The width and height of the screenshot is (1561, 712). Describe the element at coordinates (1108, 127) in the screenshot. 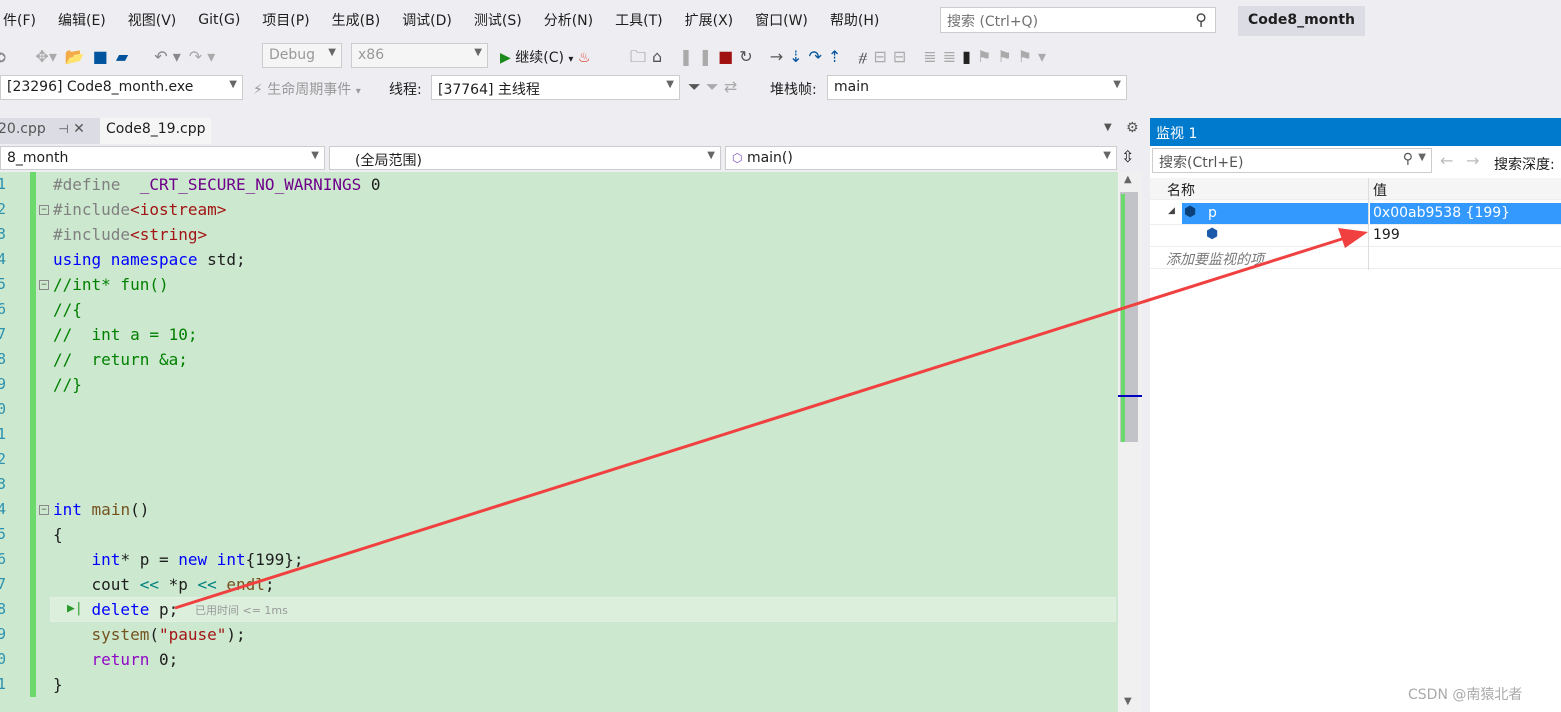

I see `tab-list-dropdown-icon: ▼` at that location.